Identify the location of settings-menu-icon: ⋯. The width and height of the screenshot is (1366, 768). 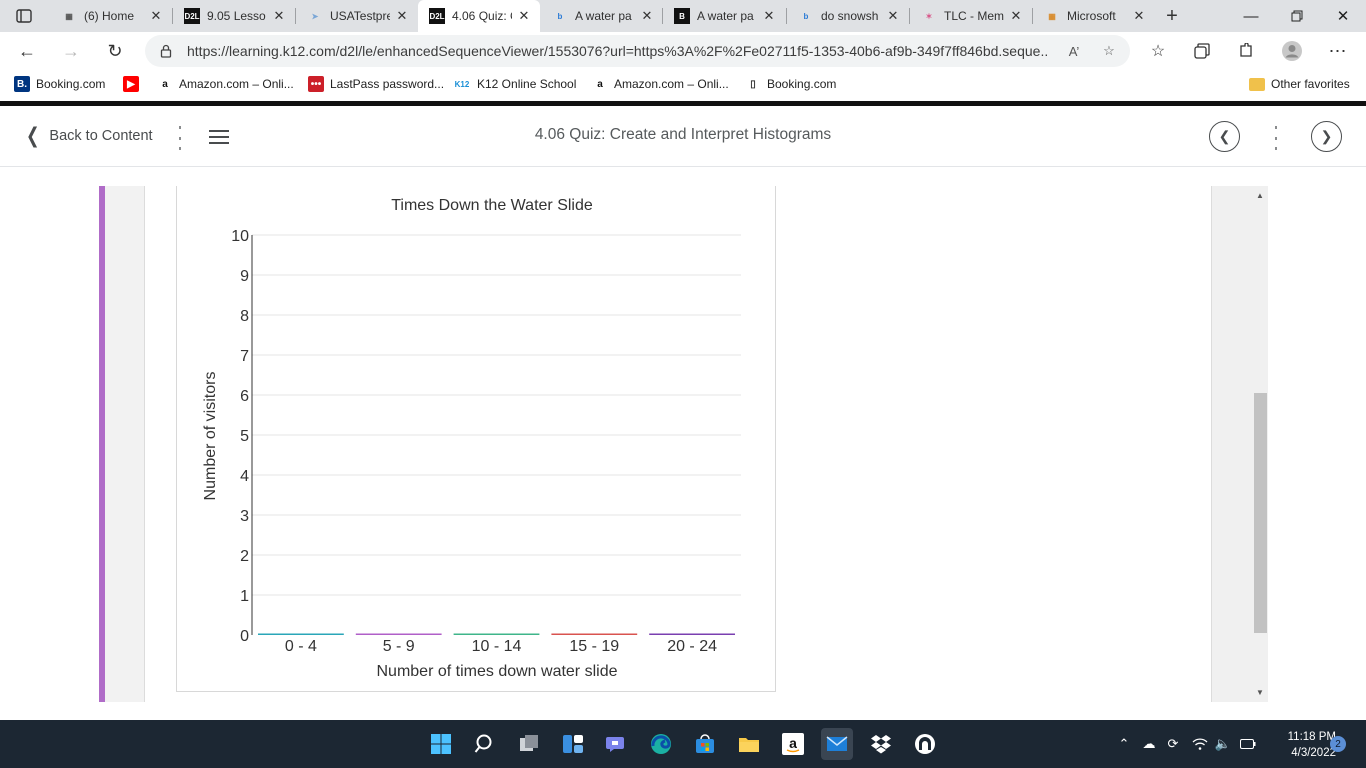
(1338, 51).